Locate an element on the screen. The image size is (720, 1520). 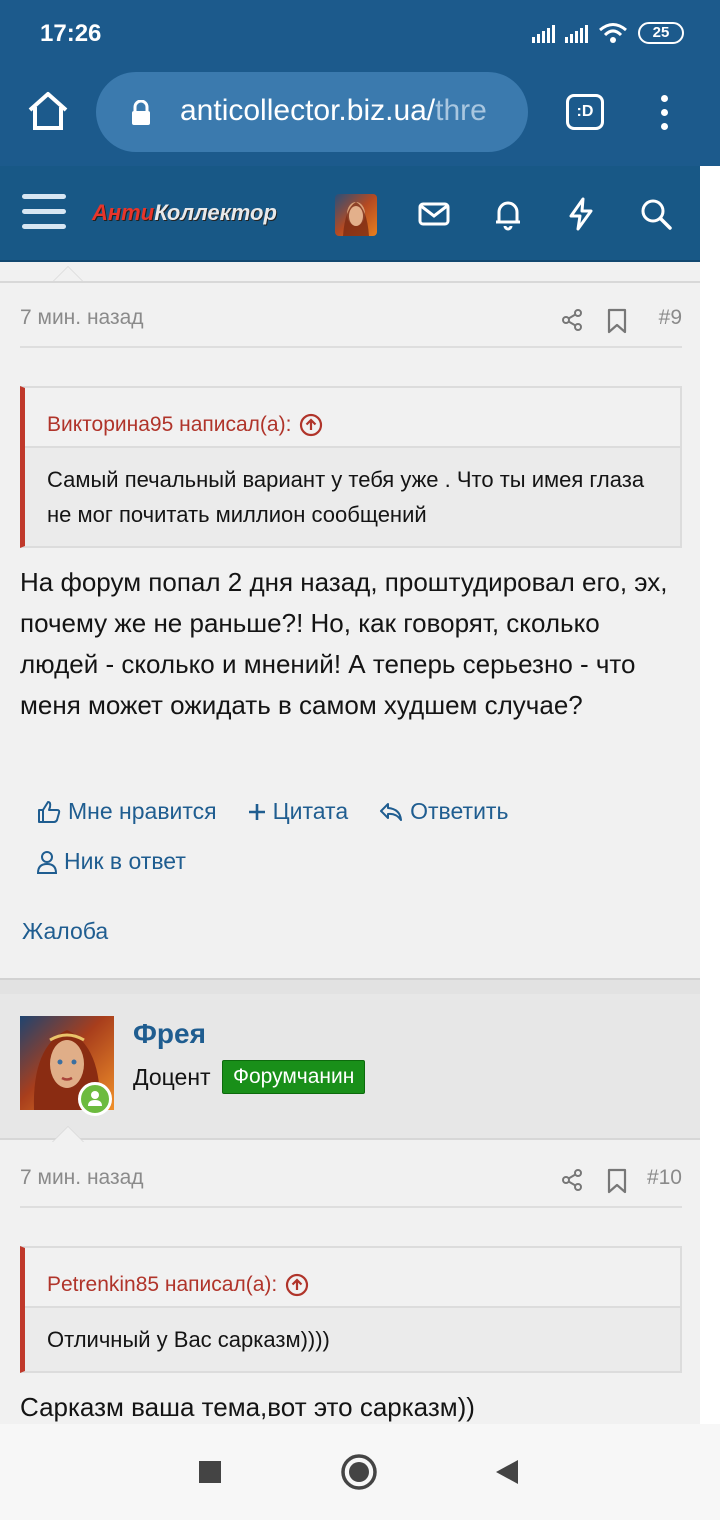
online-status-icon is located at coordinates (95, 1099).